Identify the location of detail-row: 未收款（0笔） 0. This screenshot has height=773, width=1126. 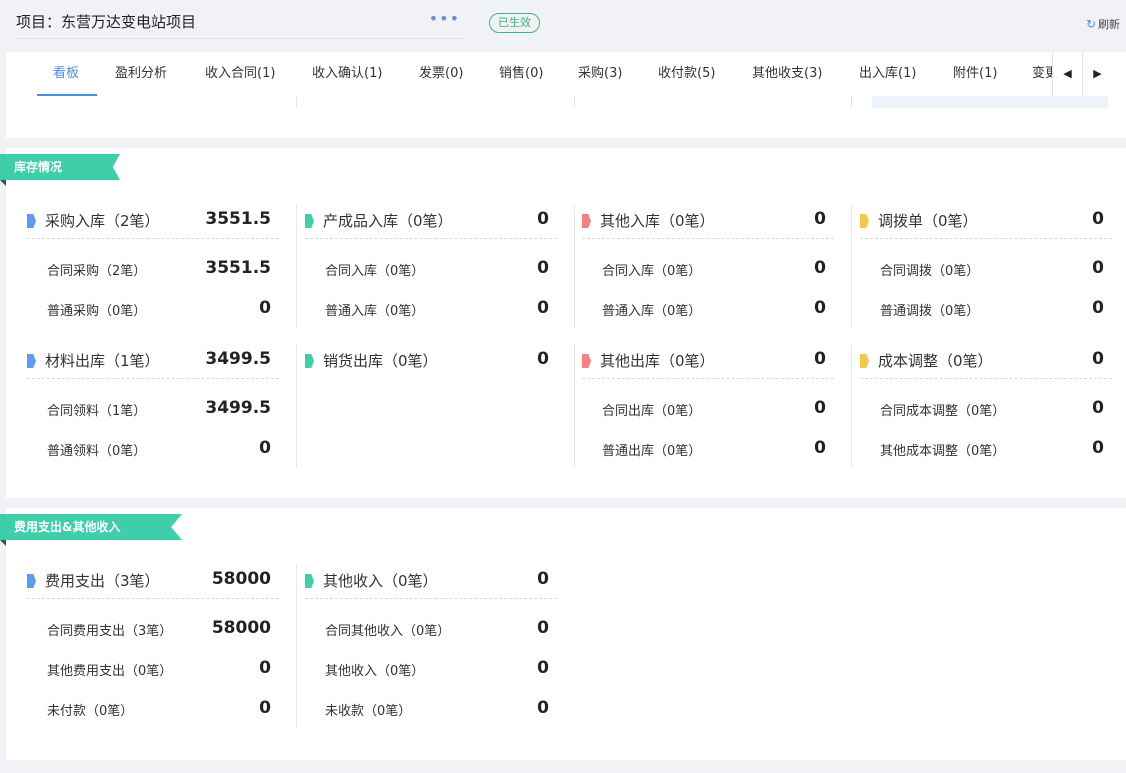
(441, 708).